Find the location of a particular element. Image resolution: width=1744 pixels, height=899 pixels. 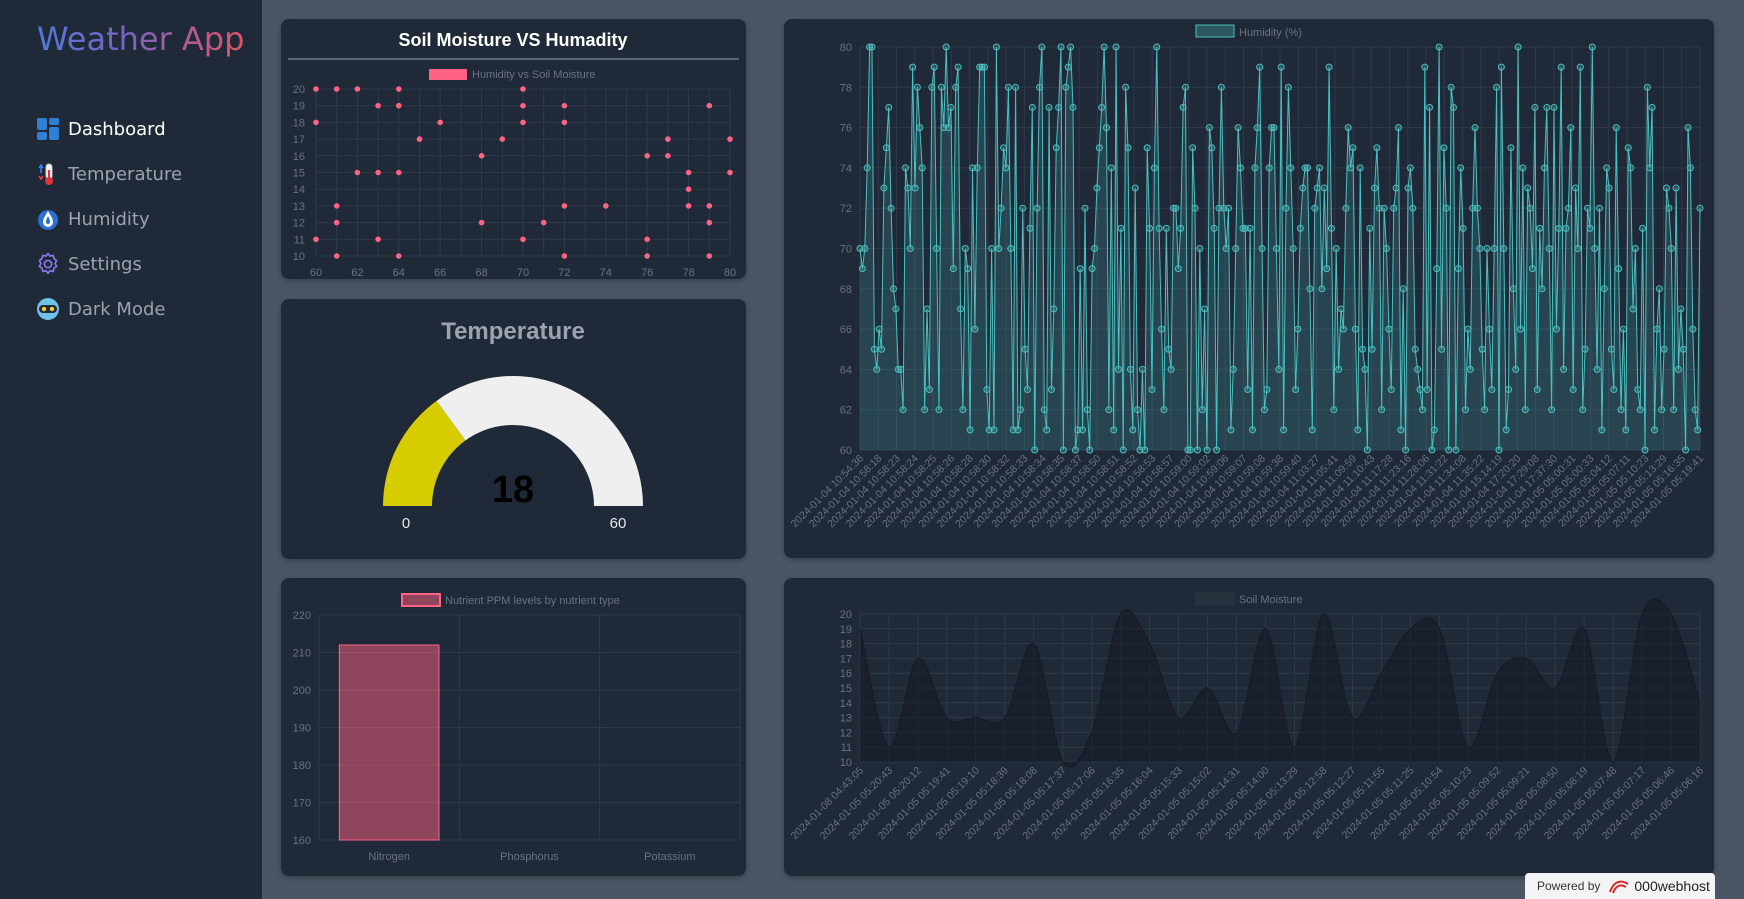

y-tick-label: 62 is located at coordinates (846, 411).